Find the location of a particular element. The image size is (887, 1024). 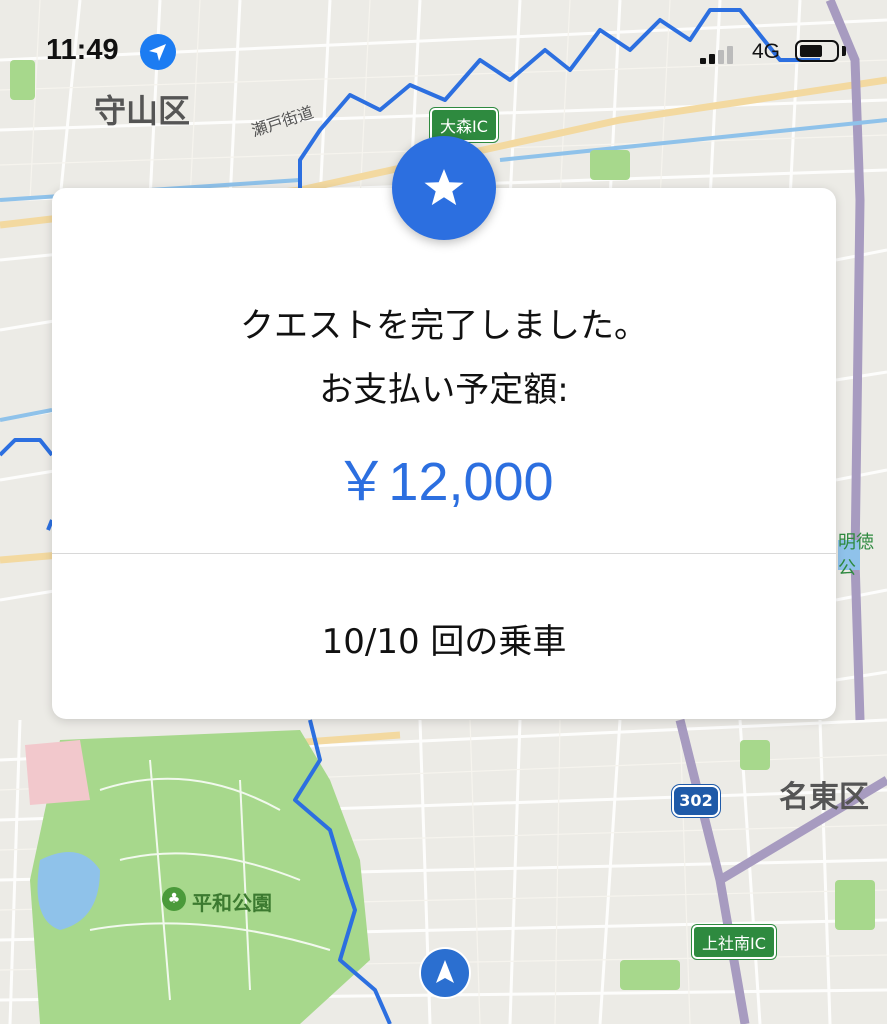

payout-amount: ￥12,000 is located at coordinates (444, 482).